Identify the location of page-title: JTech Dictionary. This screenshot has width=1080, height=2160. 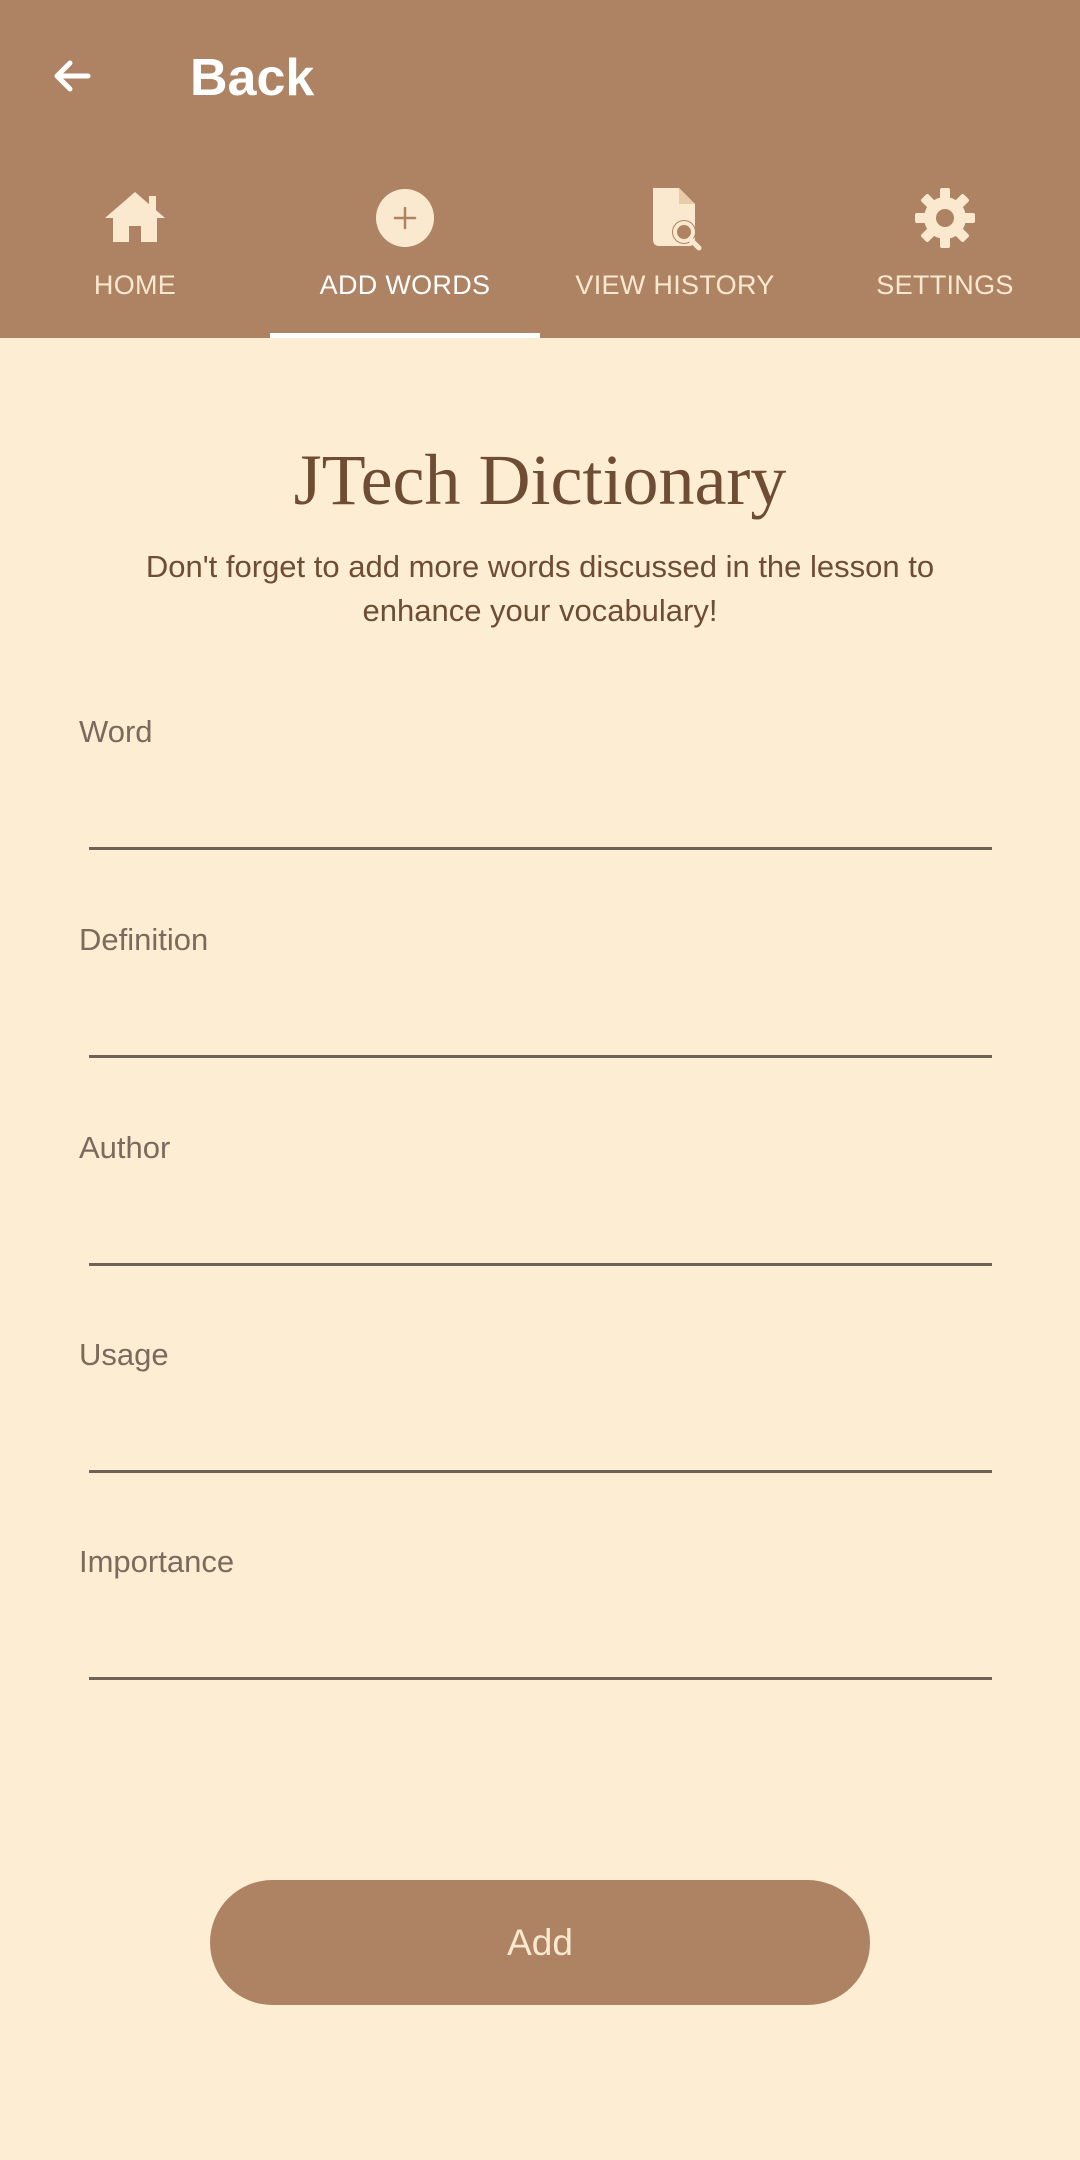
(540, 480).